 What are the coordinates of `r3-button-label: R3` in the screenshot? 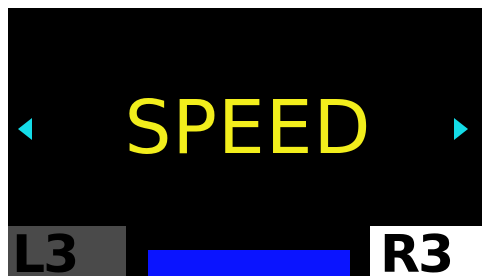 It's located at (417, 250).